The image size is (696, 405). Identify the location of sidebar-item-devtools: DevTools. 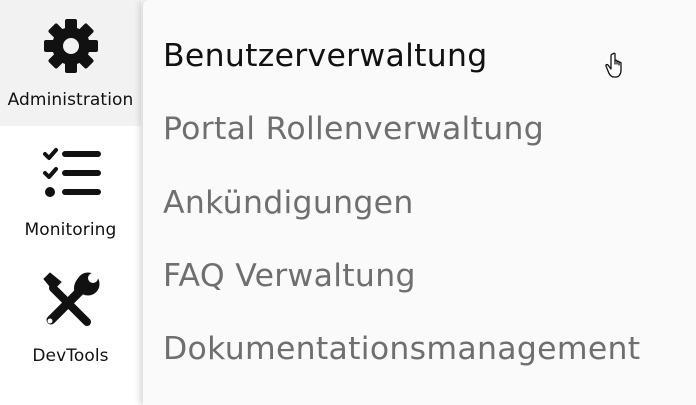
(70, 321).